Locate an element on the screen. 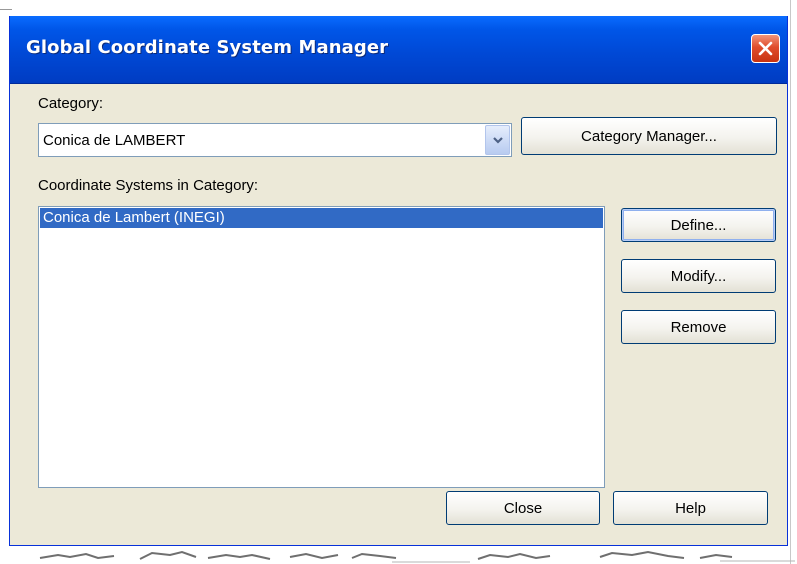 This screenshot has height=564, width=797. category-selected-value: Conica de LAMBERT is located at coordinates (114, 140).